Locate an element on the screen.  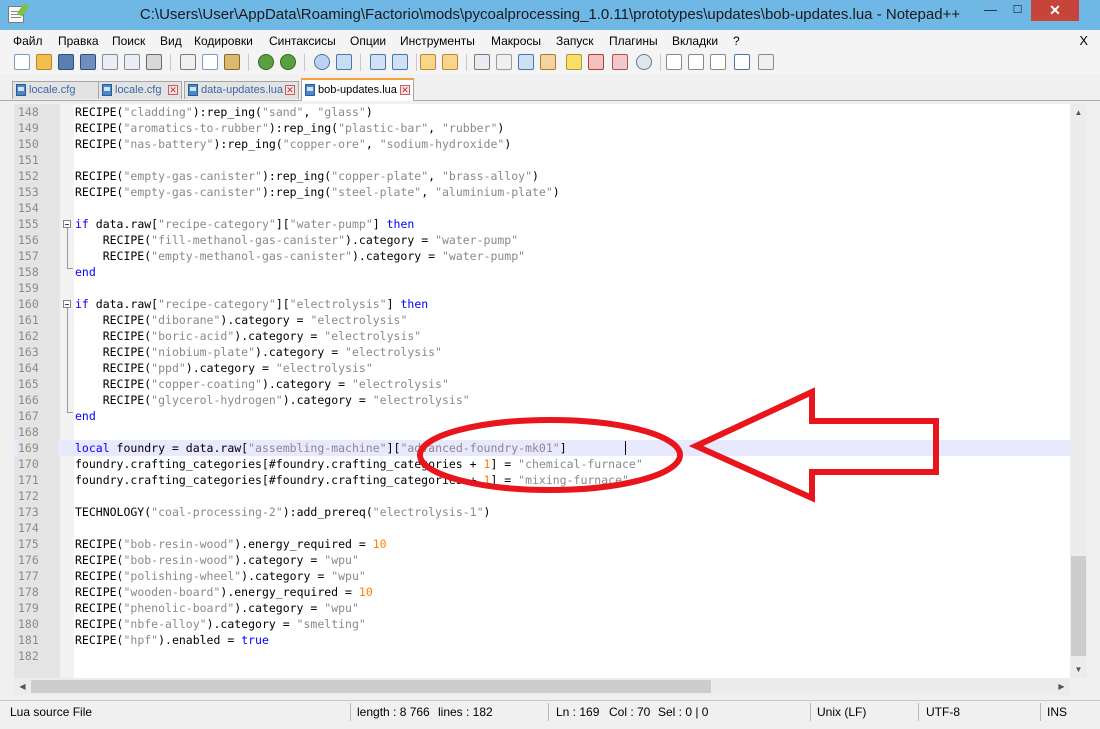
zoom-in-icon is located at coordinates (378, 62).